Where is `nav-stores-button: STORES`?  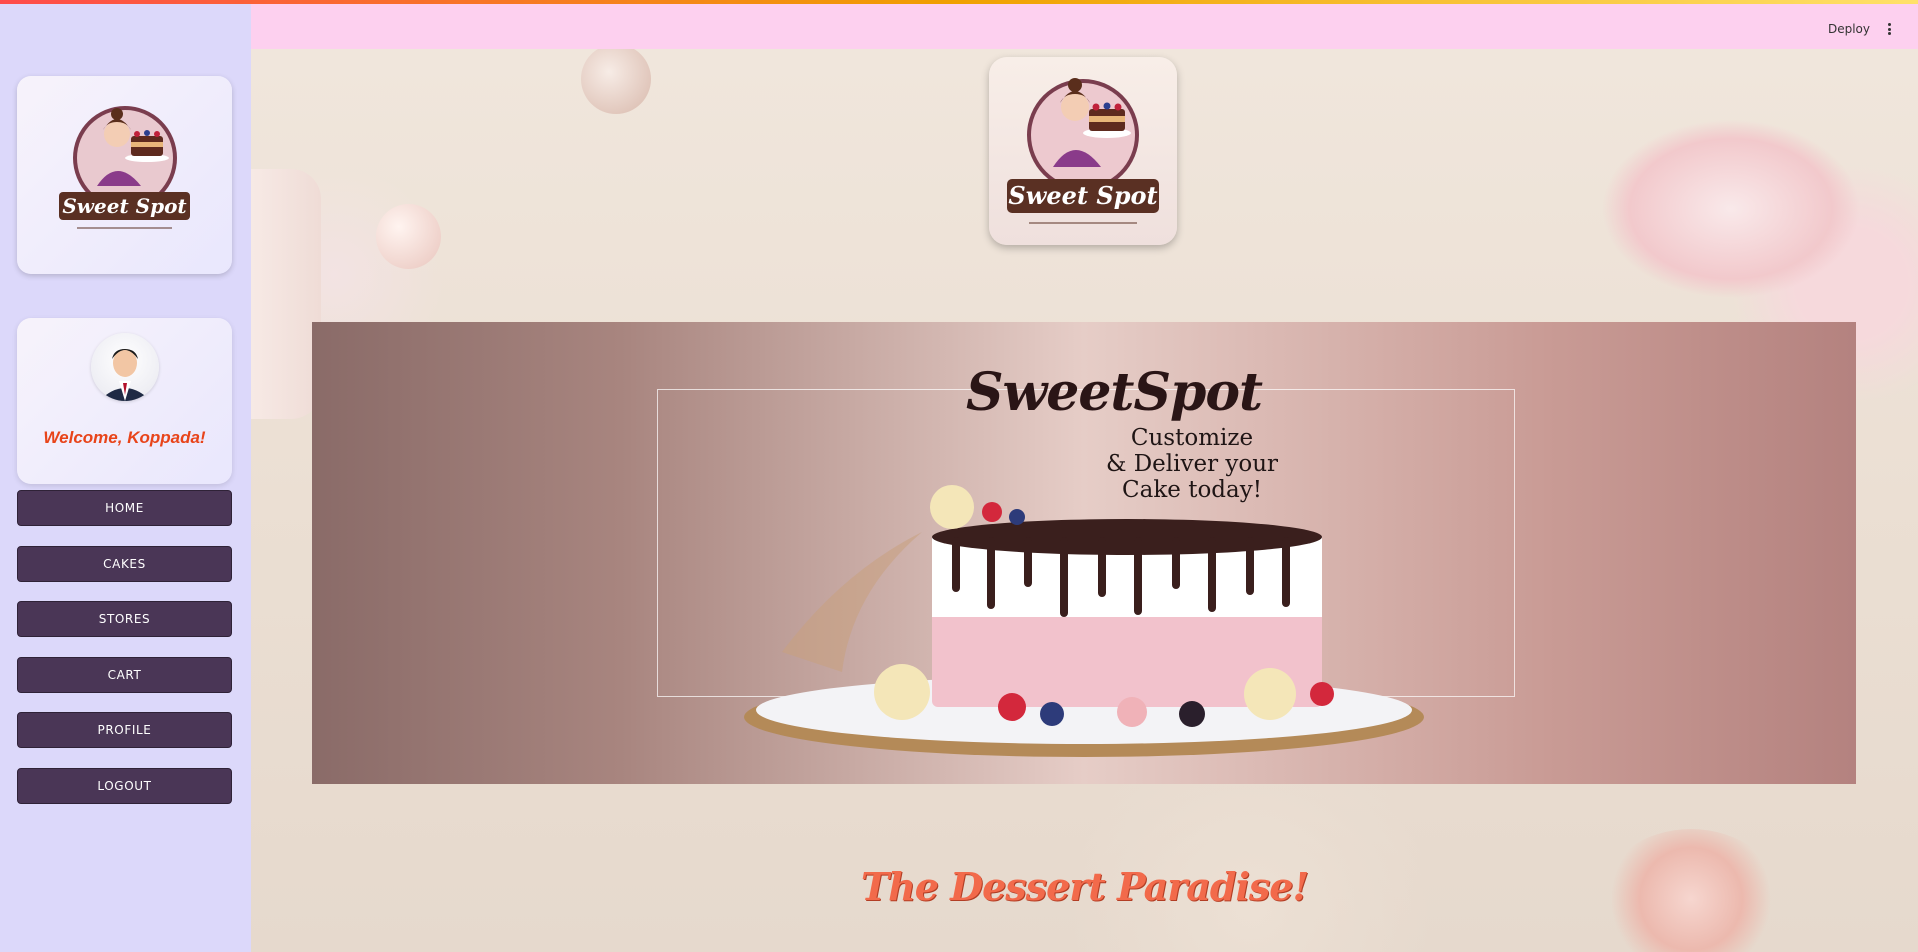
nav-stores-button: STORES is located at coordinates (124, 619).